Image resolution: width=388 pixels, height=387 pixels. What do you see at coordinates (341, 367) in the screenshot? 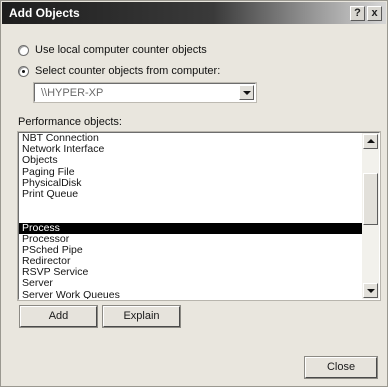
I see `close-button: Close` at bounding box center [341, 367].